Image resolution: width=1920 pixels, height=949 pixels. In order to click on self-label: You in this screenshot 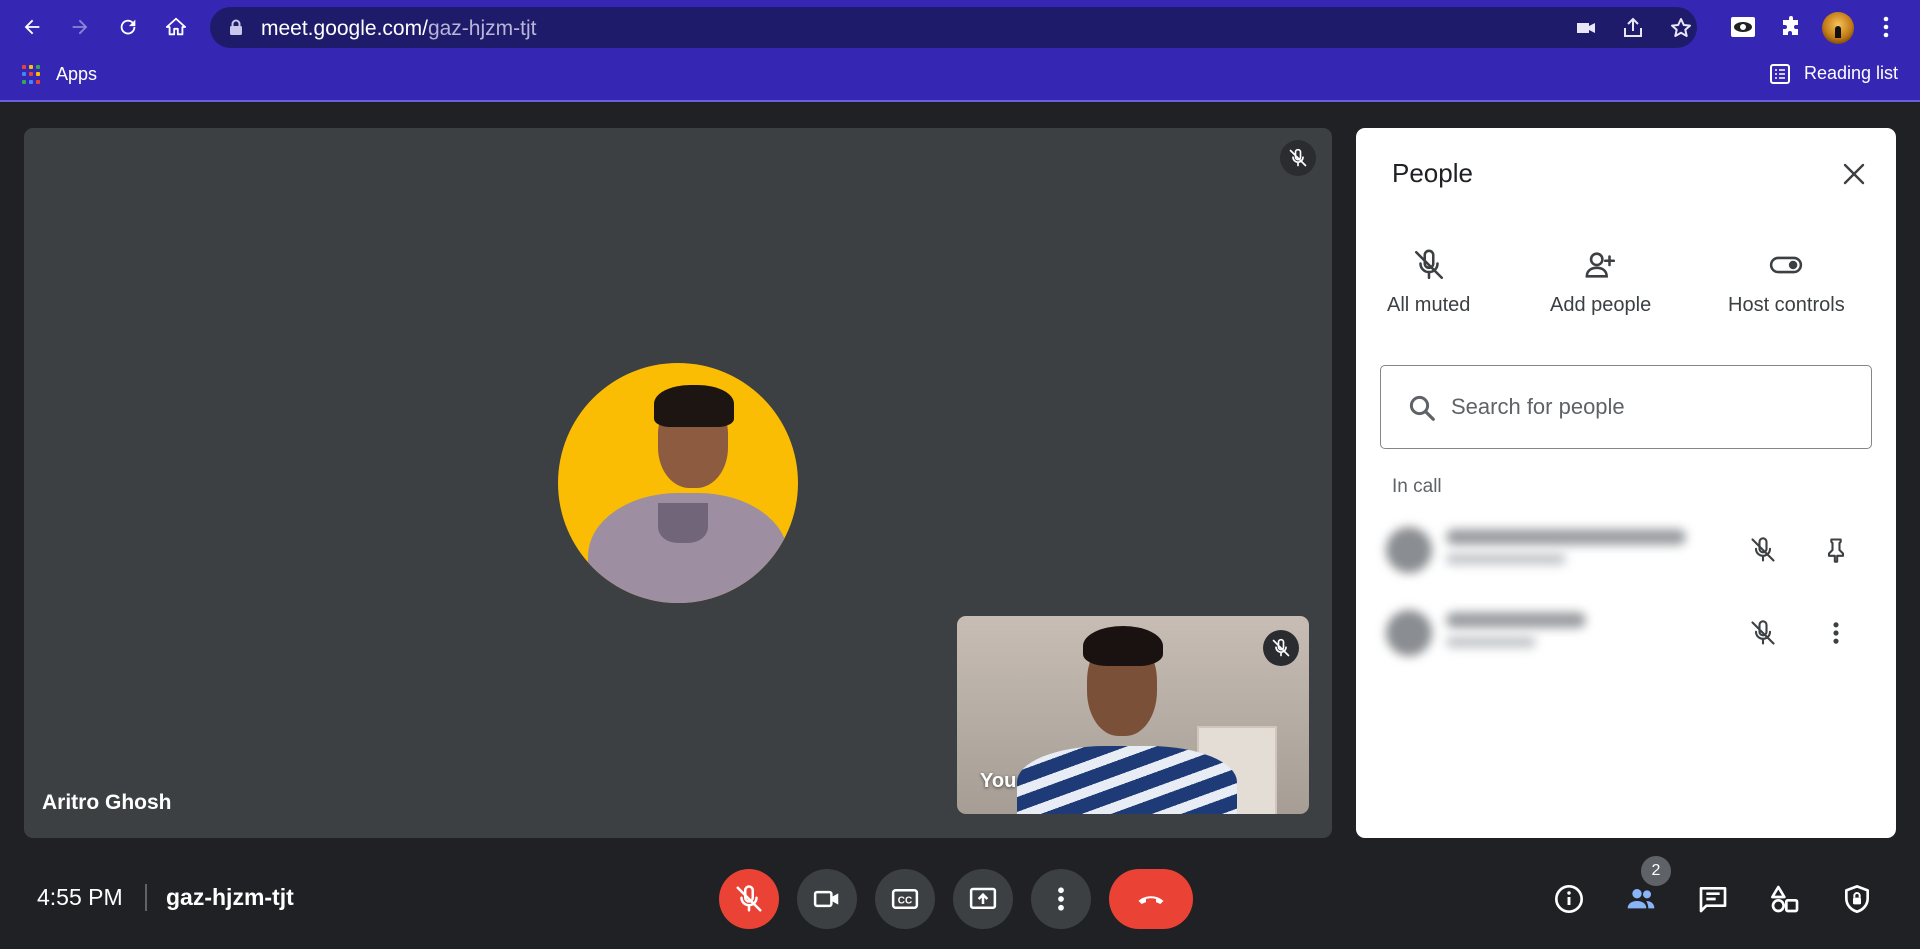, I will do `click(998, 781)`.